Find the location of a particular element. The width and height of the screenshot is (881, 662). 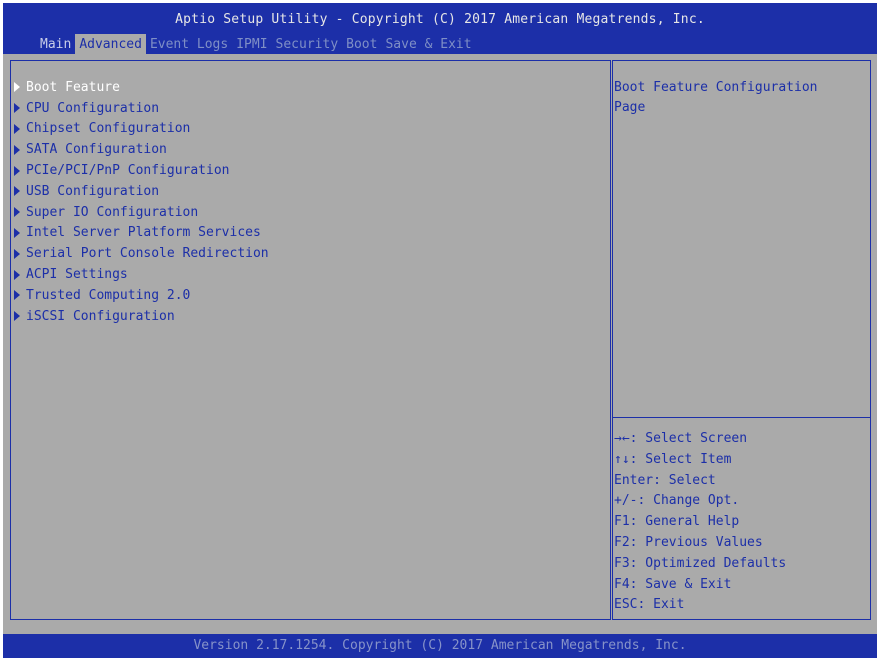

menu-item-iscsi-configuration: iSCSI Configuration is located at coordinates (141, 316).